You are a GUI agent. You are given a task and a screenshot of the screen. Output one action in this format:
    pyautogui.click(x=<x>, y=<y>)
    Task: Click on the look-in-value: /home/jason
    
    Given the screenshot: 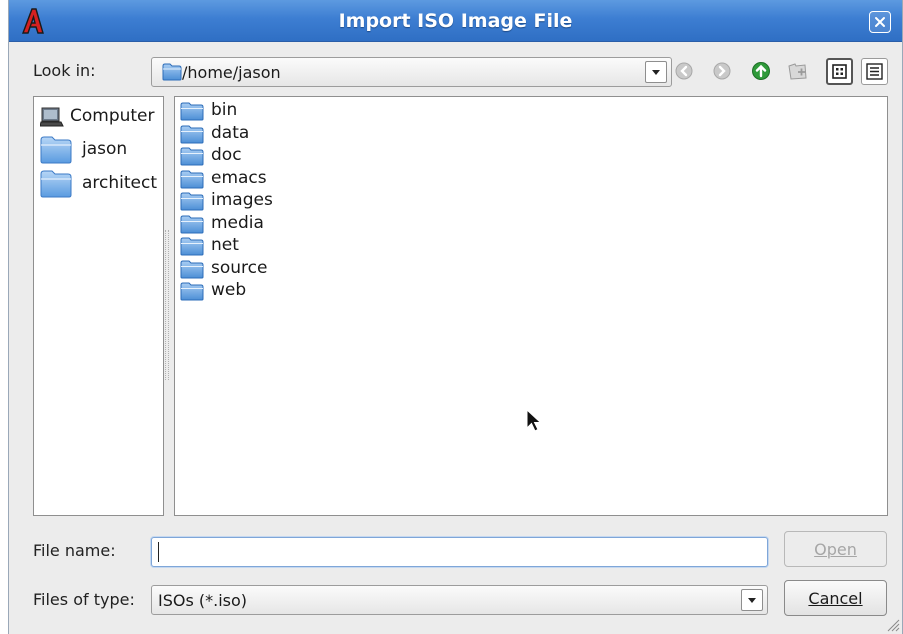 What is the action you would take?
    pyautogui.click(x=231, y=72)
    